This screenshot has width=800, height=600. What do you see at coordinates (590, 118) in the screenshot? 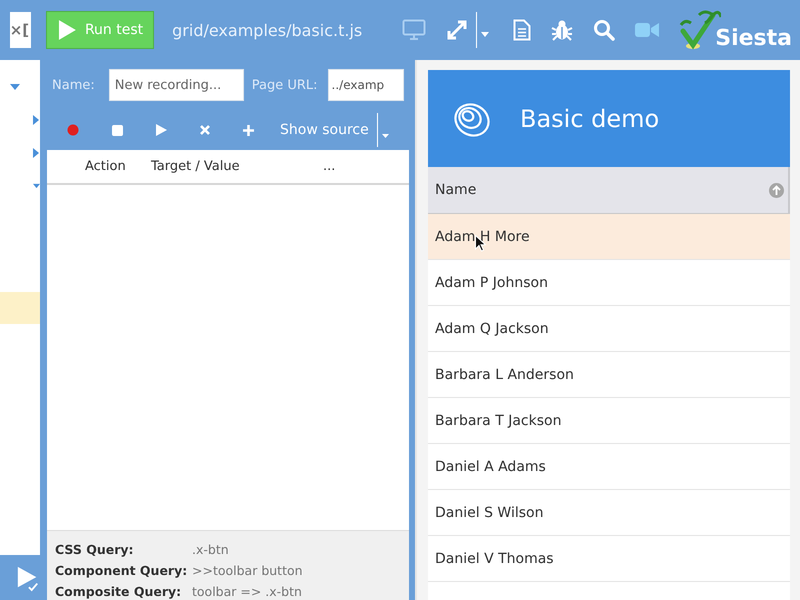
I see `demo-title: Basic demo` at bounding box center [590, 118].